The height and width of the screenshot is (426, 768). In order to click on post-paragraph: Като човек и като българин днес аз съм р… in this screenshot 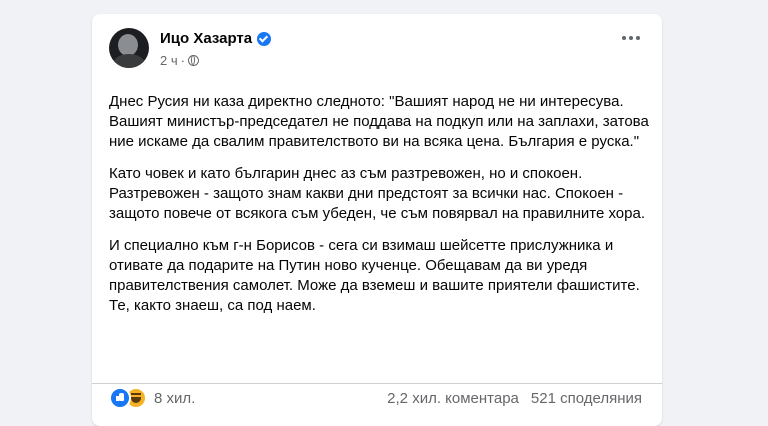, I will do `click(377, 193)`.